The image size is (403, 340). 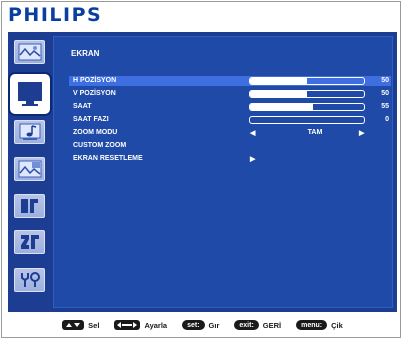 I want to click on menu-item-custom-zoom: CUSTOM ZOOM, so click(x=230, y=146).